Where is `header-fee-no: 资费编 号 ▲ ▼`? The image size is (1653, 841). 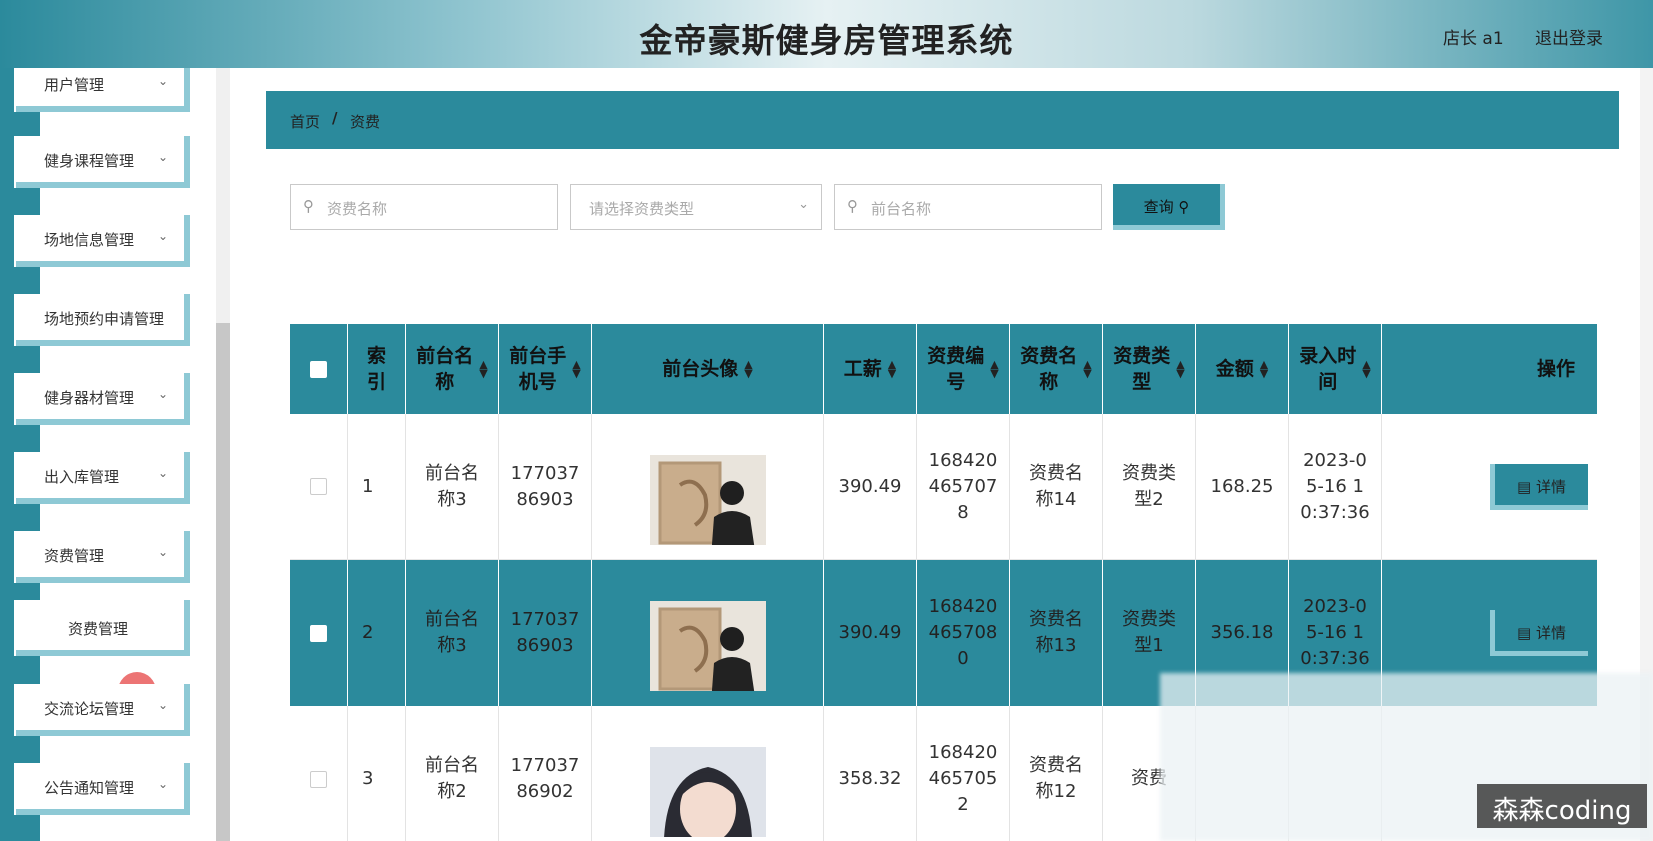
header-fee-no: 资费编 号 ▲ ▼ is located at coordinates (963, 369).